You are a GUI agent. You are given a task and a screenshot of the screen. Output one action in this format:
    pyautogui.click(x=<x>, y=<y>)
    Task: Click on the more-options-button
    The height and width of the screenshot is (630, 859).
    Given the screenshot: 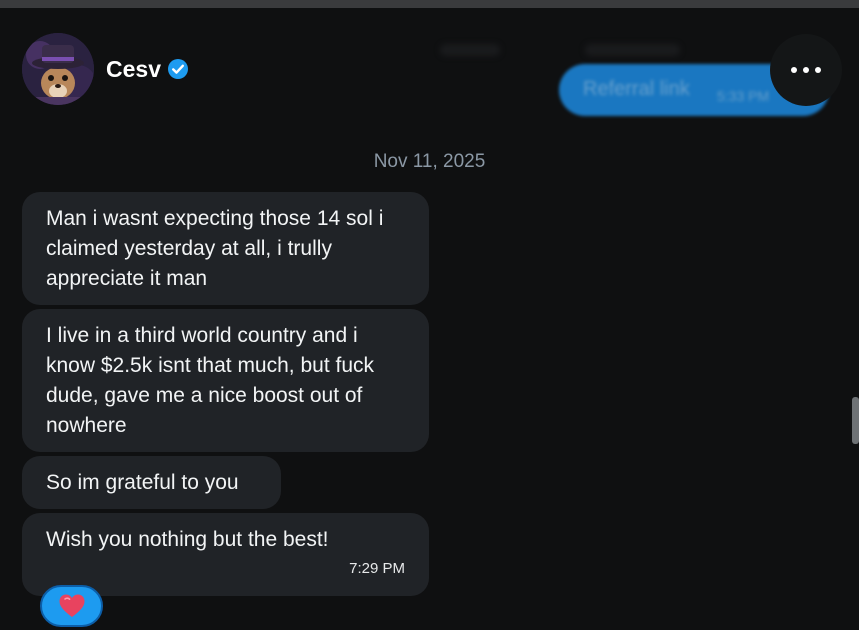 What is the action you would take?
    pyautogui.click(x=806, y=70)
    